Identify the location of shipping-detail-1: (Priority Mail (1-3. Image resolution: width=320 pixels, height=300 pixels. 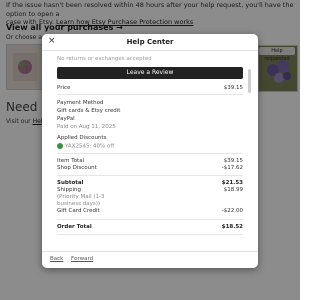
(81, 197).